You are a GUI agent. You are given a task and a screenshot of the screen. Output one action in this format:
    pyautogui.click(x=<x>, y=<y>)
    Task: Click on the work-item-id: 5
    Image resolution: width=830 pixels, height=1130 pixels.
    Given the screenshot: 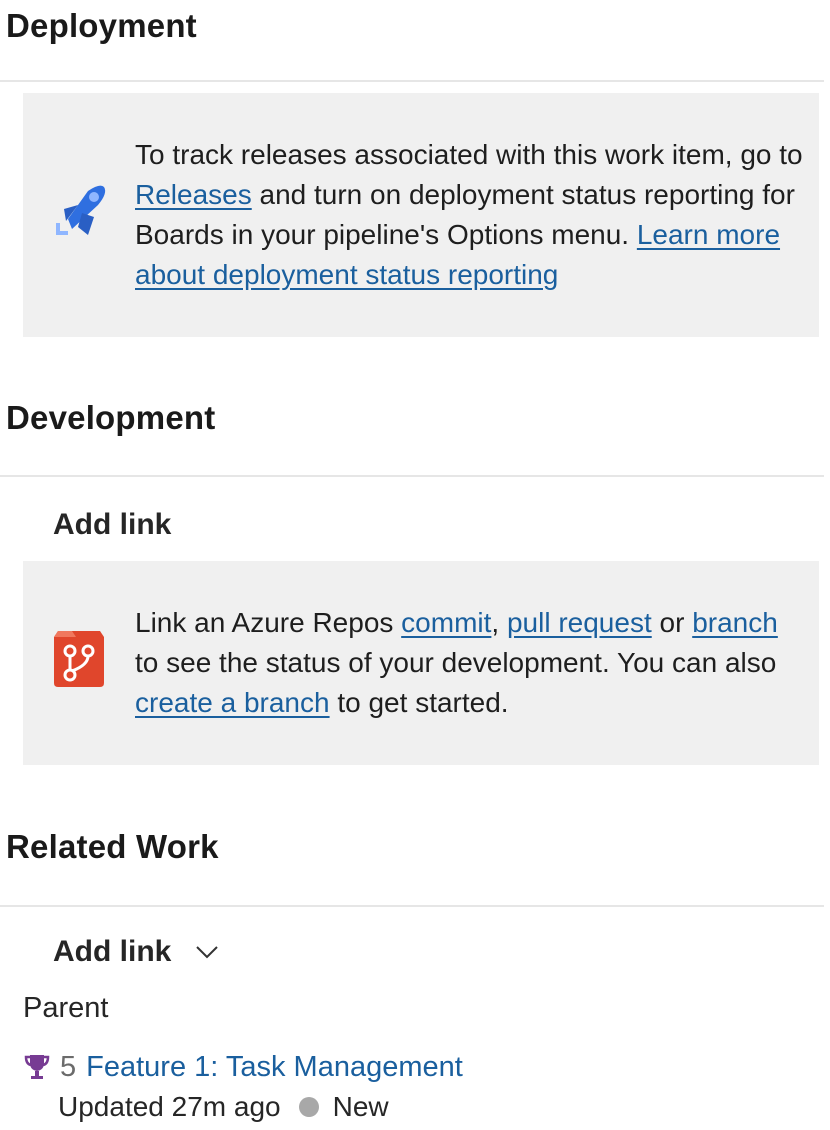 What is the action you would take?
    pyautogui.click(x=68, y=1067)
    